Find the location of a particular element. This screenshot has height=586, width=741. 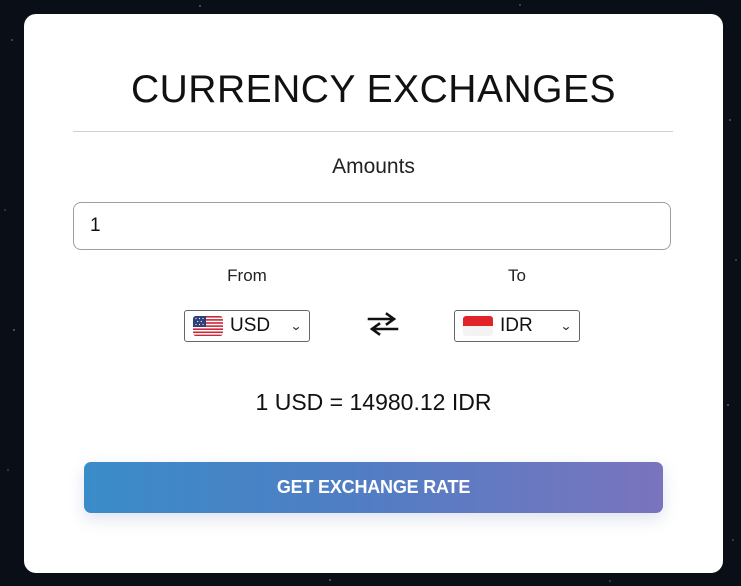

from-label: From is located at coordinates (247, 275).